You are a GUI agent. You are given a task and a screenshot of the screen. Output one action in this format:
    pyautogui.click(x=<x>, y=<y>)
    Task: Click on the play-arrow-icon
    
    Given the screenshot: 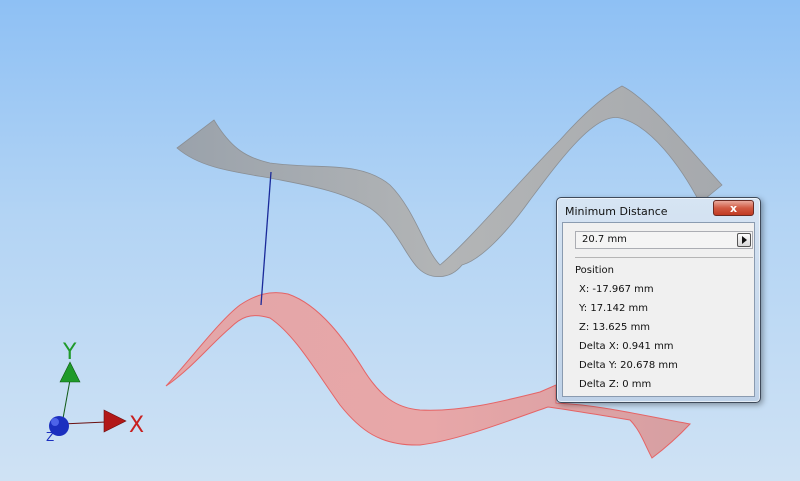 What is the action you would take?
    pyautogui.click(x=744, y=240)
    